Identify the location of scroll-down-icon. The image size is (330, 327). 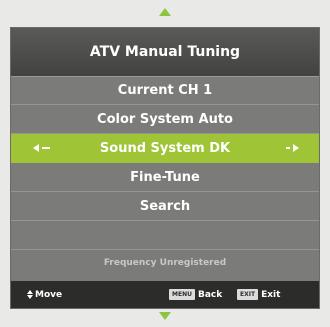
(165, 316).